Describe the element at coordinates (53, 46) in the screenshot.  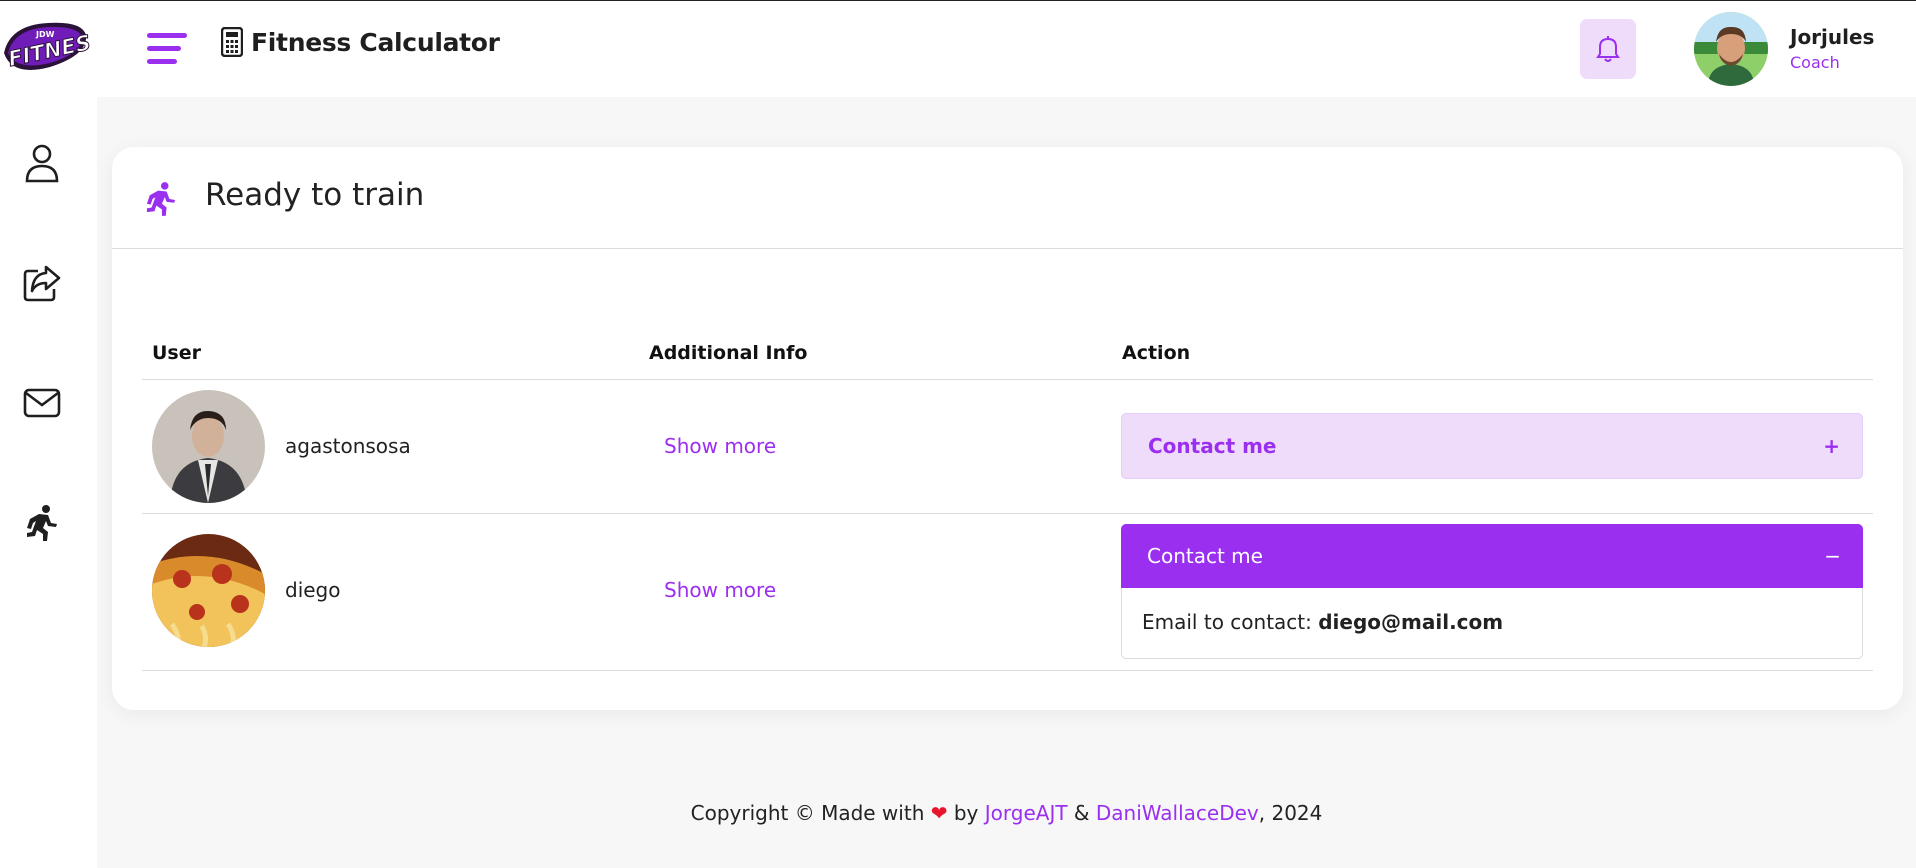
I see `app-logo: JDW FITNESS` at that location.